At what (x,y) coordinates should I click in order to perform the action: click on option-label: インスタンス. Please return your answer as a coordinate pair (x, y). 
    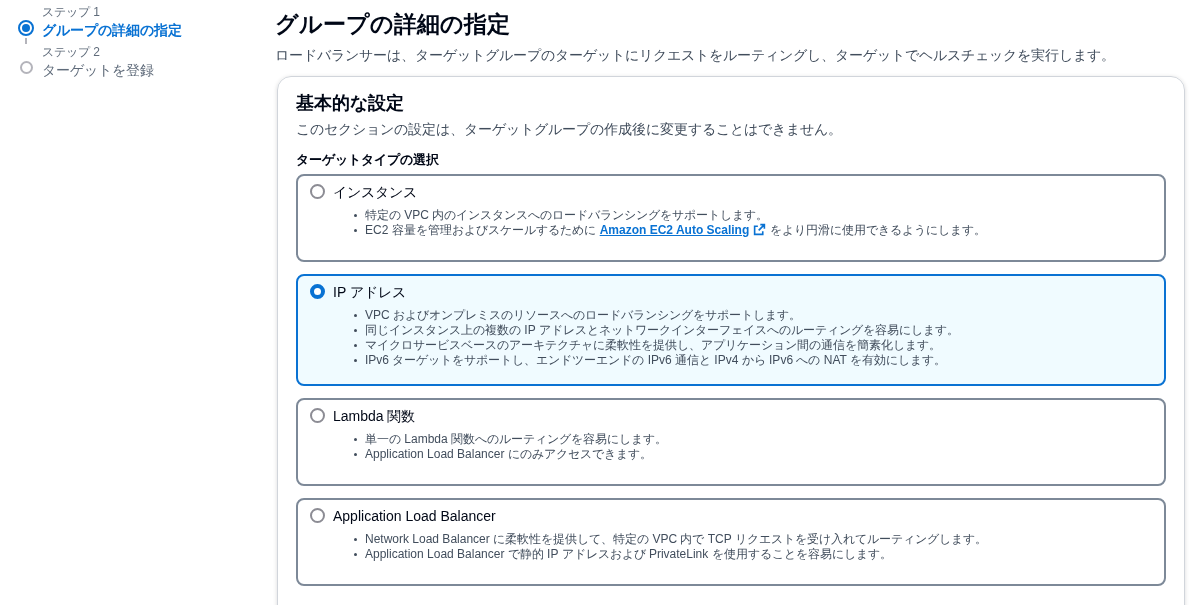
    Looking at the image, I should click on (375, 192).